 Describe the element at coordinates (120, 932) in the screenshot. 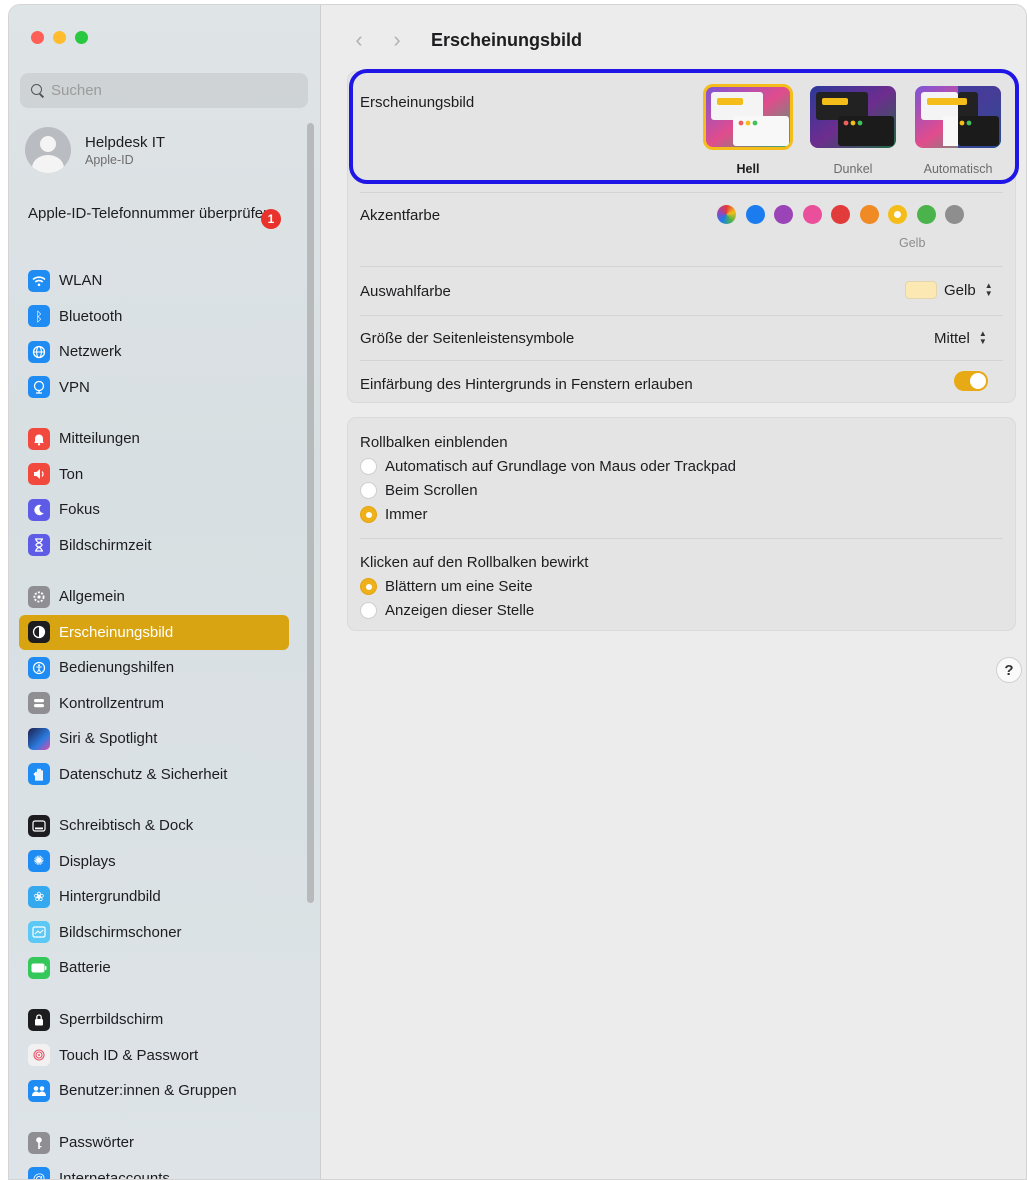

I see `sidebar-item-label: Bildschirmschoner` at that location.